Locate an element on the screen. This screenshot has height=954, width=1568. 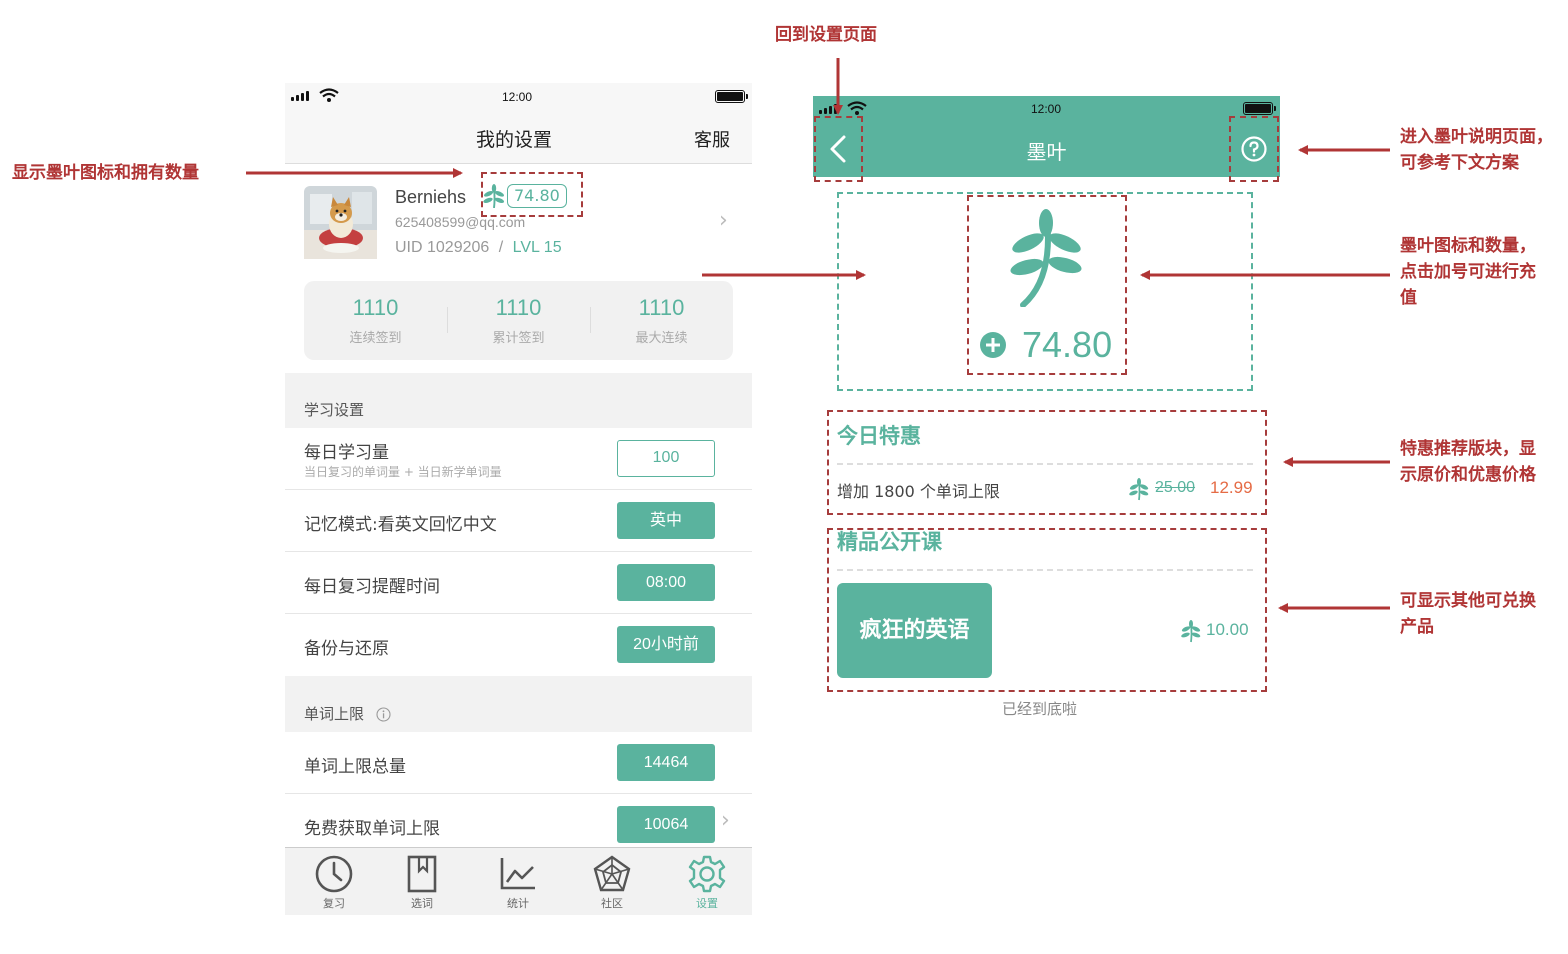
note-line: 值 is located at coordinates (1408, 298).